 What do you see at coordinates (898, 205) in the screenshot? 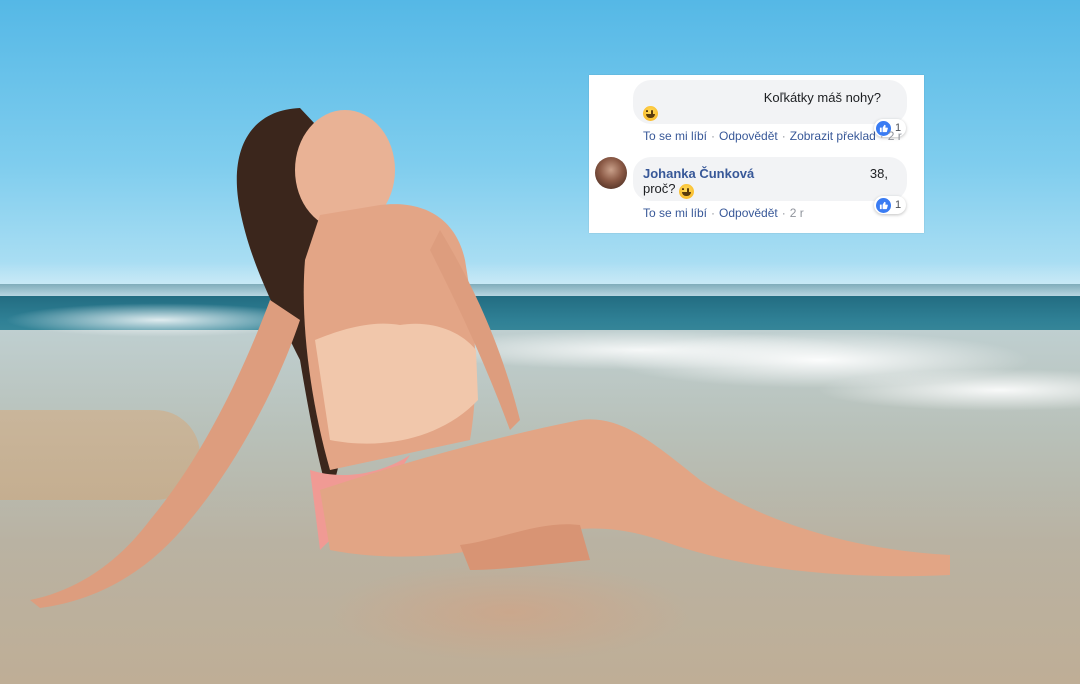
I see `reaction-count: 1` at bounding box center [898, 205].